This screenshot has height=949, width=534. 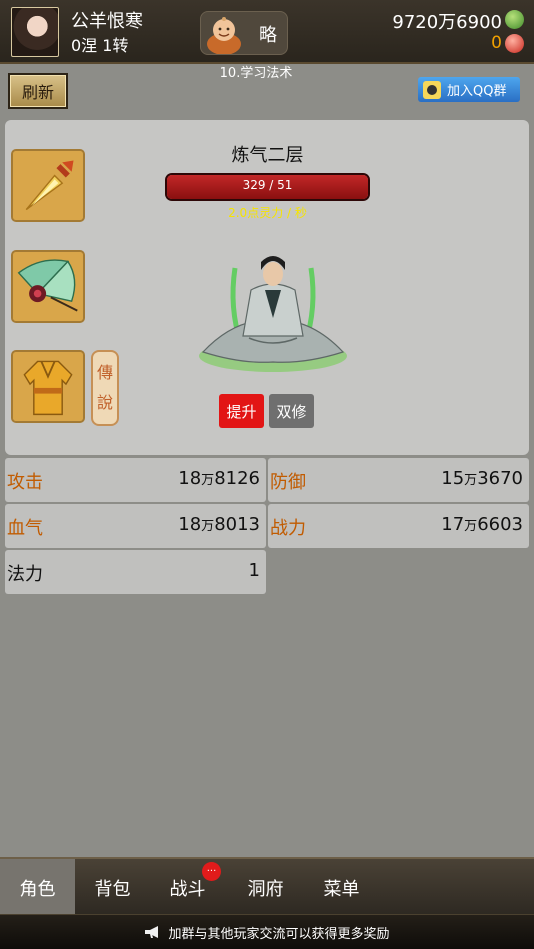 I want to click on stat-attack-rest: 8126, so click(x=237, y=478).